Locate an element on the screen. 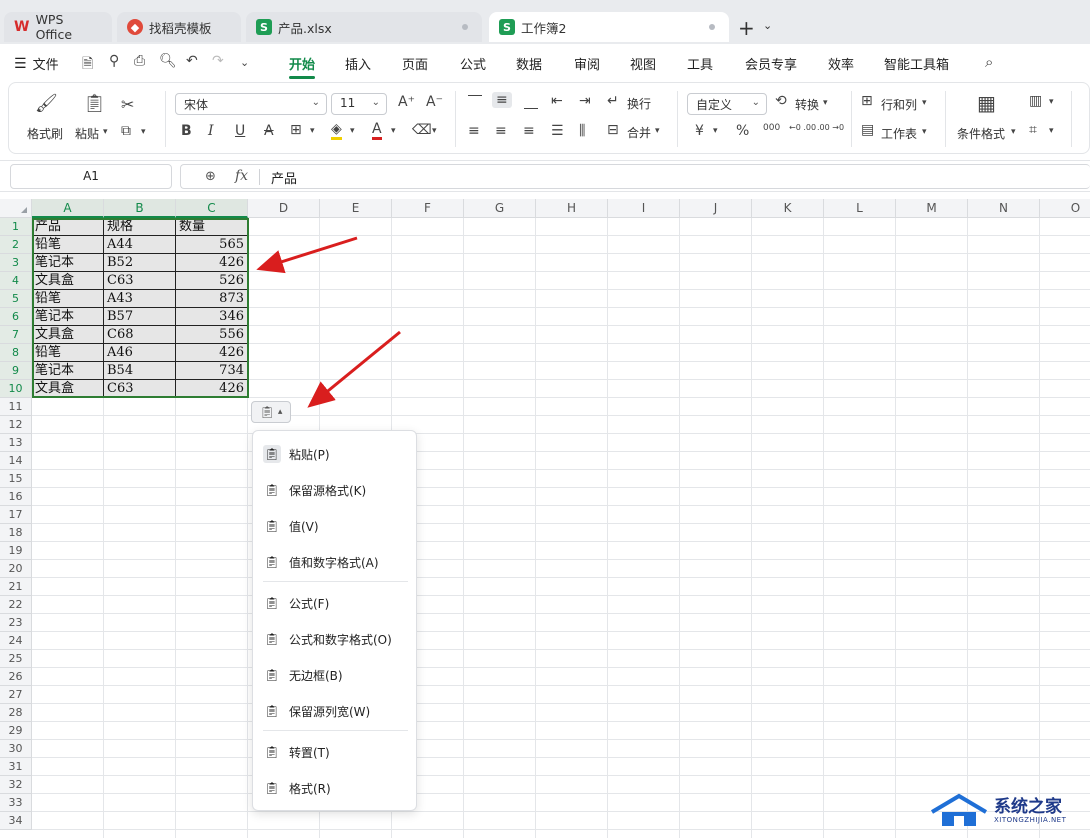  italic-button: I is located at coordinates (211, 131).